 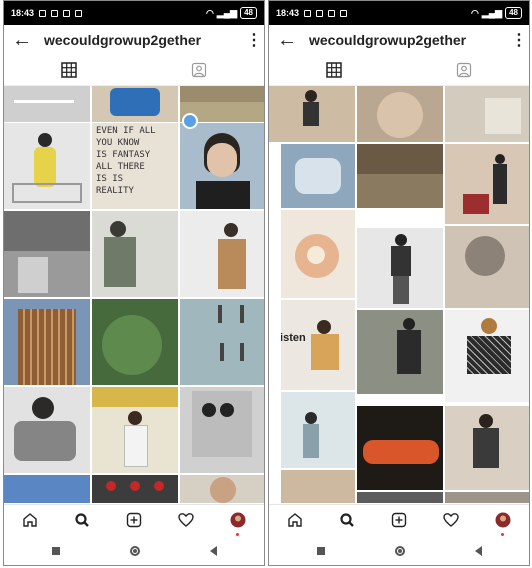 I want to click on search-icon, so click(x=347, y=520).